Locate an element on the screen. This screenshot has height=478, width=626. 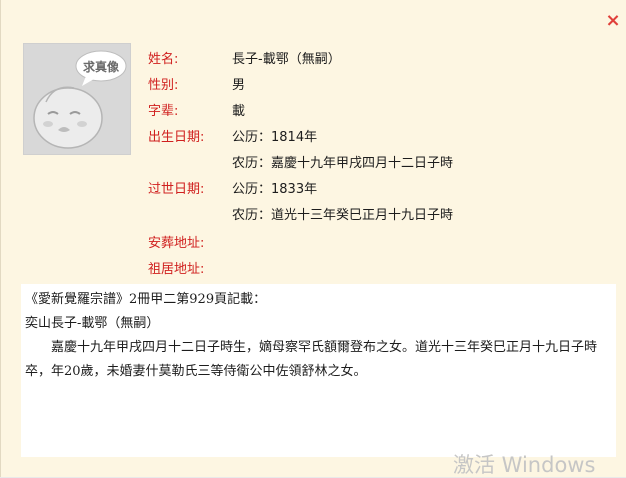
birth-gregorian-value: 公历：1814年 is located at coordinates (275, 137).